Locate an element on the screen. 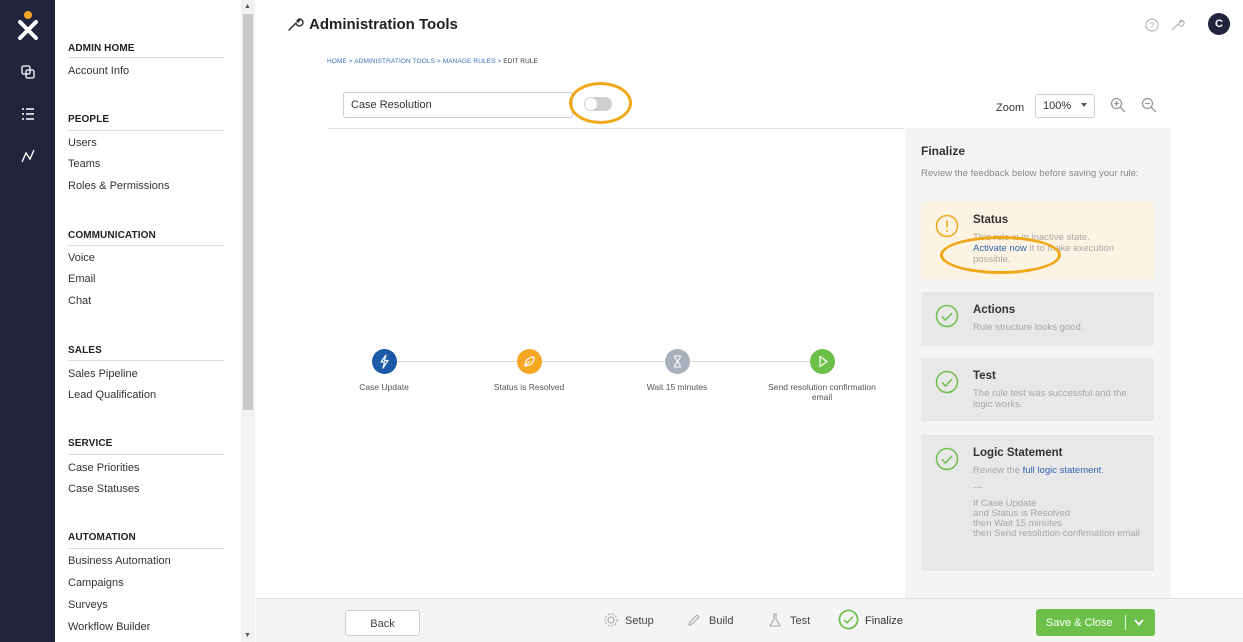 The image size is (1243, 642). help-icon: ? is located at coordinates (1152, 25).